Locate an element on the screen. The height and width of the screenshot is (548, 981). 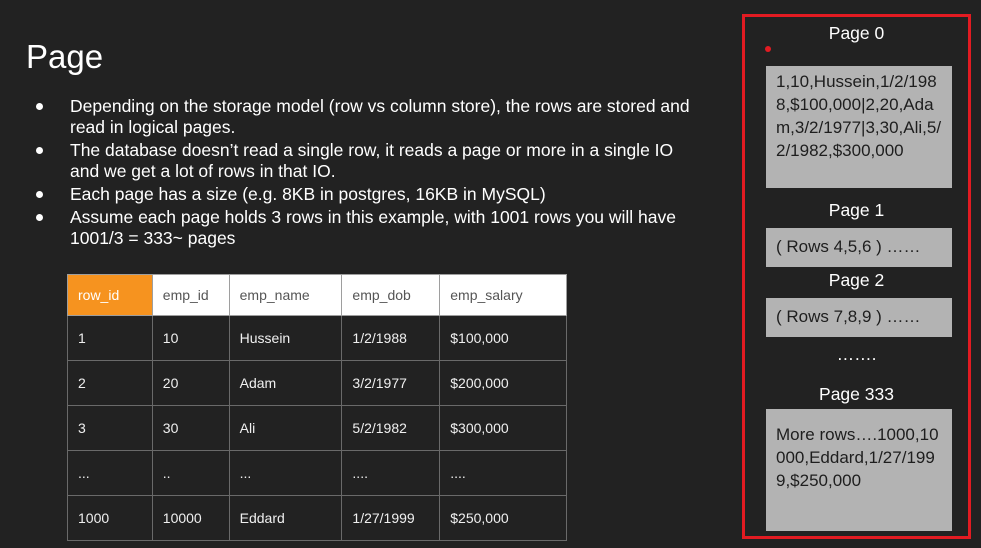
table-row: 2 20 Adam 3/2/1977 $200,000 is located at coordinates (317, 383).